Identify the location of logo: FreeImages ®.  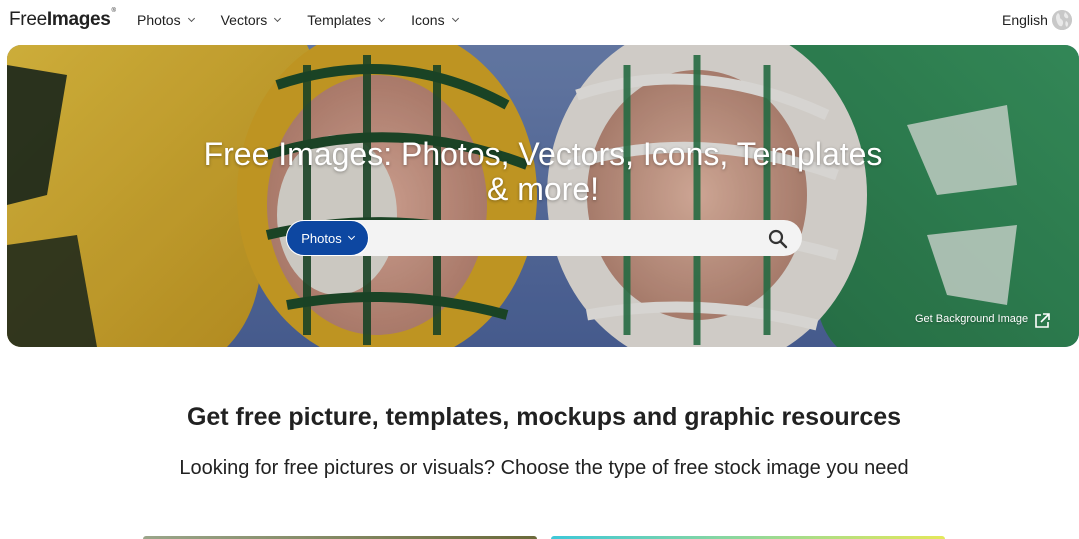
(62, 19).